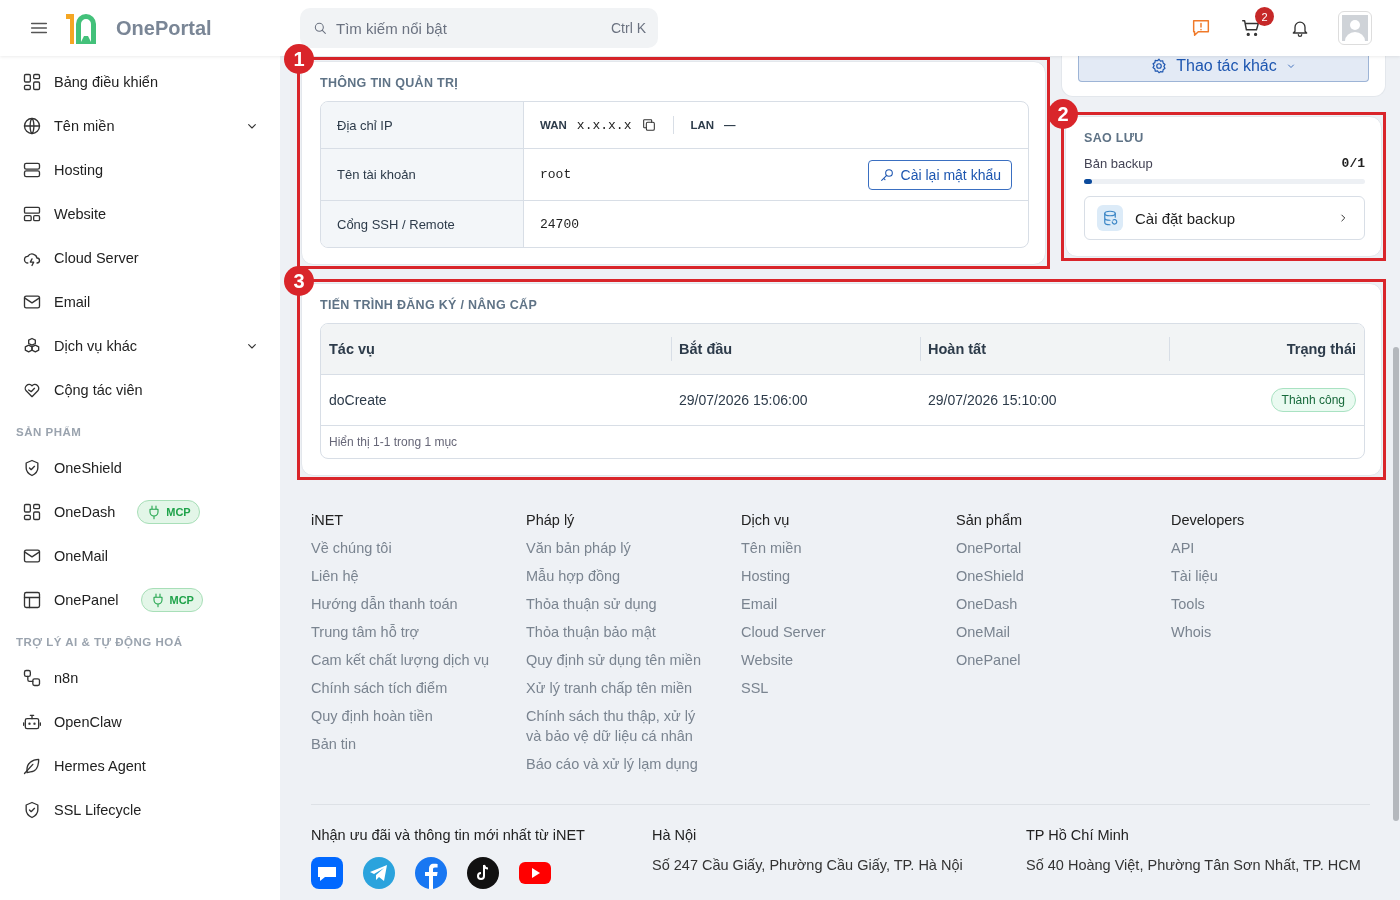 The height and width of the screenshot is (900, 1400). I want to click on footer-link: Bản tin, so click(403, 744).